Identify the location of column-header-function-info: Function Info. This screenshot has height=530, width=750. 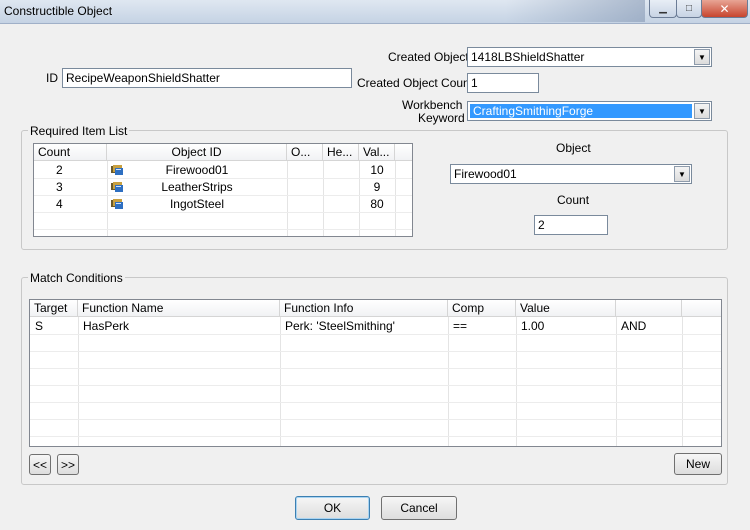
(364, 308).